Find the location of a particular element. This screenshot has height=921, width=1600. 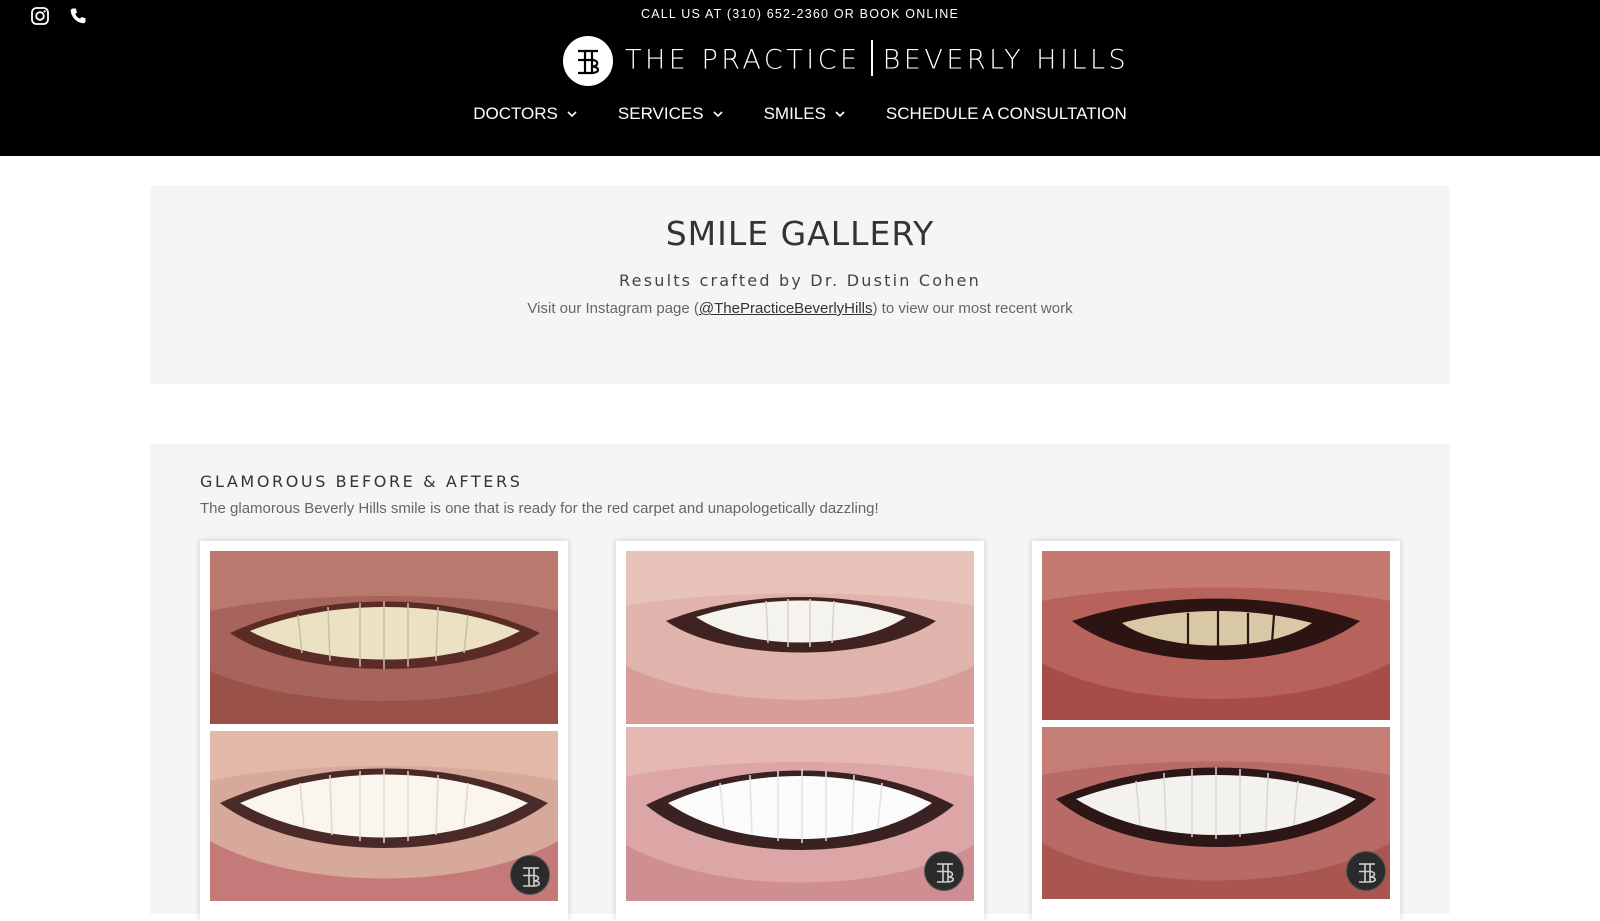

nav-schedule-consultation: SCHEDULE A CONSULTATION is located at coordinates (1006, 114).